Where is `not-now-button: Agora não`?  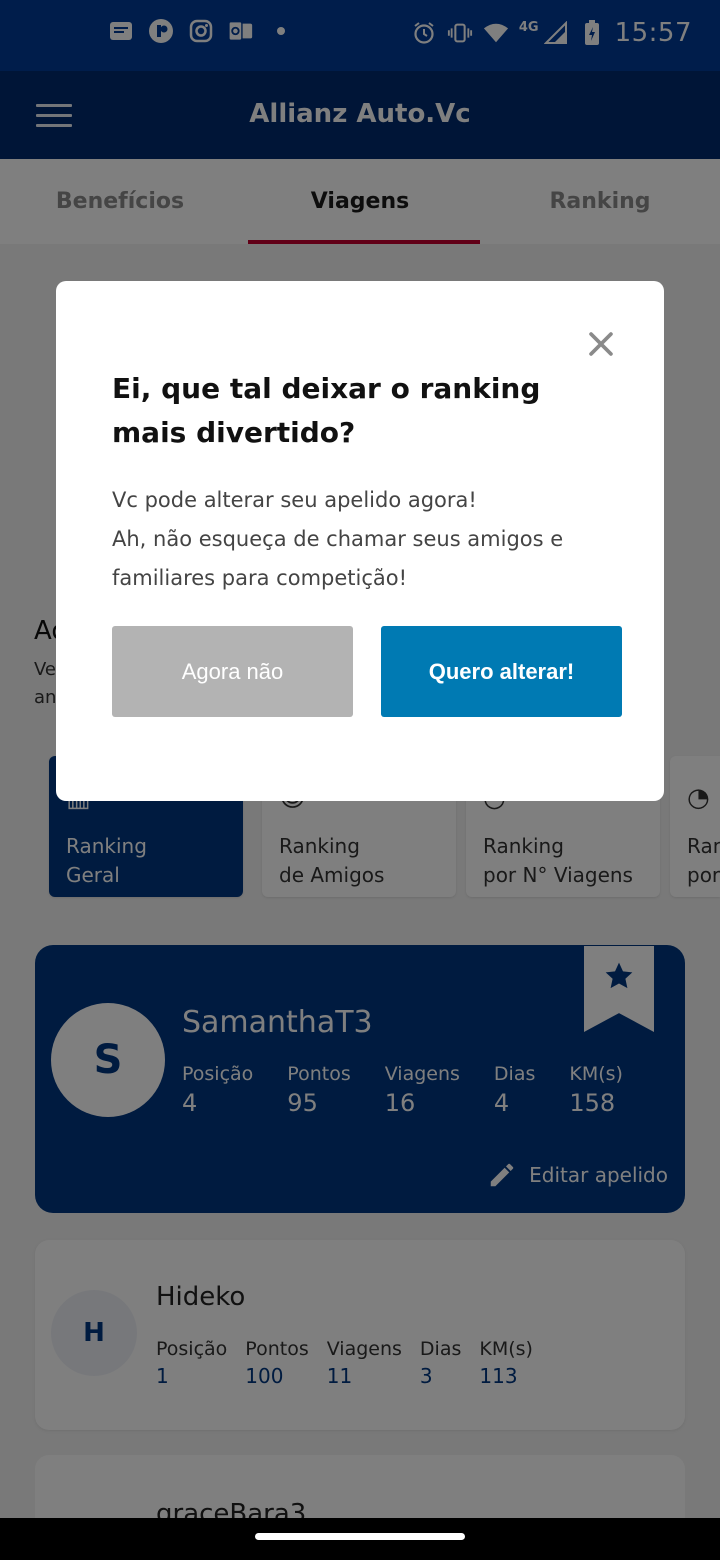 not-now-button: Agora não is located at coordinates (232, 671).